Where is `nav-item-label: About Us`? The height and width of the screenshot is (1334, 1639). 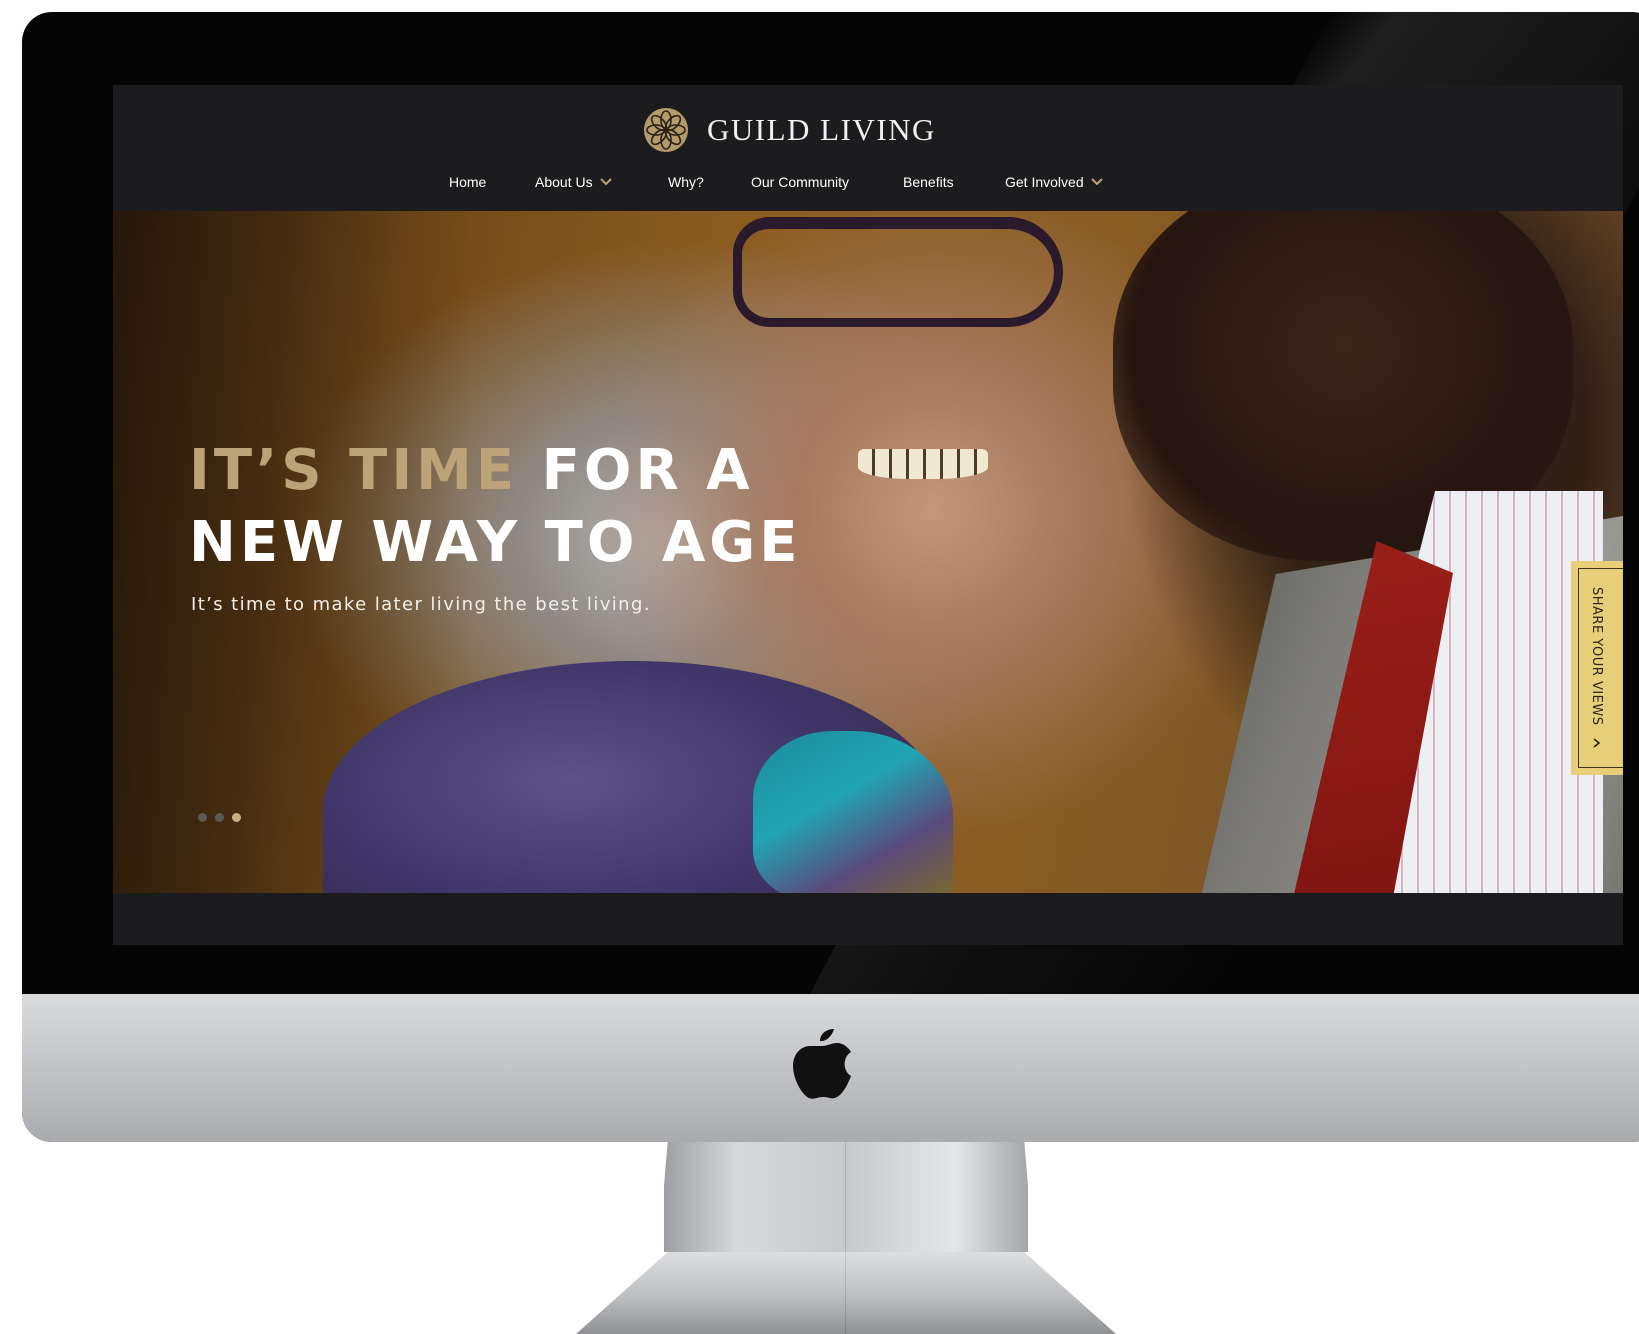 nav-item-label: About Us is located at coordinates (564, 182).